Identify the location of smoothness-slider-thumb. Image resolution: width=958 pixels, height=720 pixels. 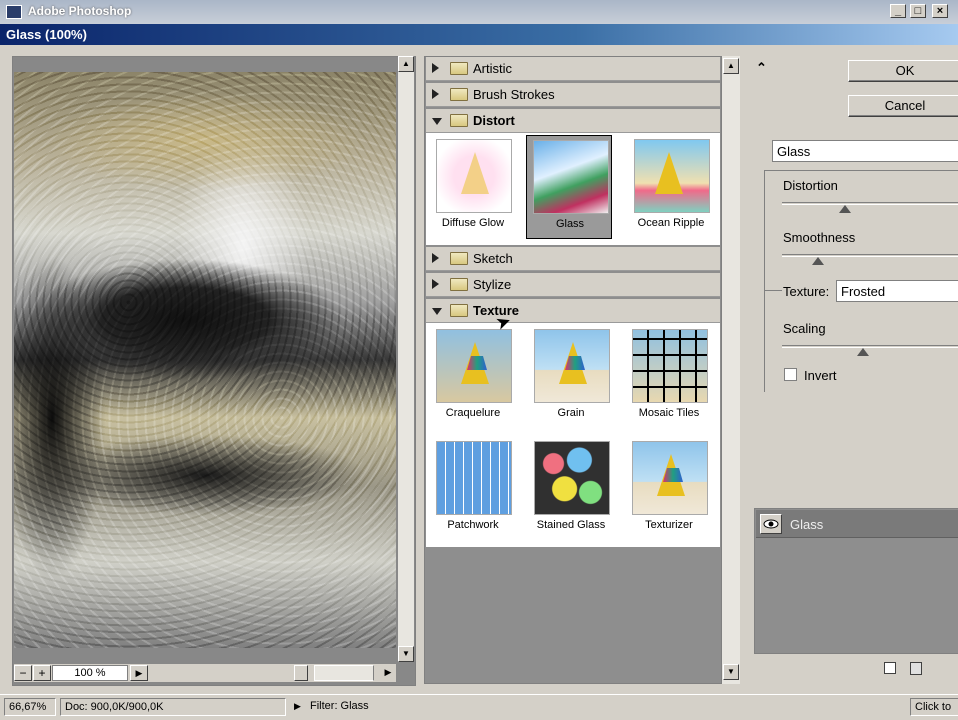
(818, 261).